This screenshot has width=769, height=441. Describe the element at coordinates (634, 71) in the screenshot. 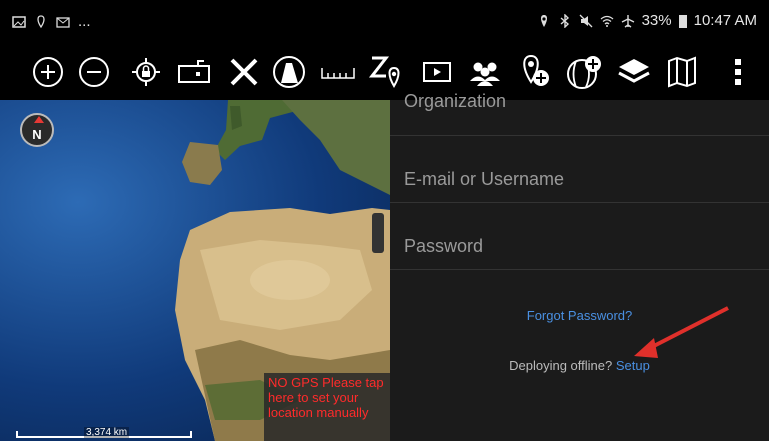

I see `layers-icon` at that location.